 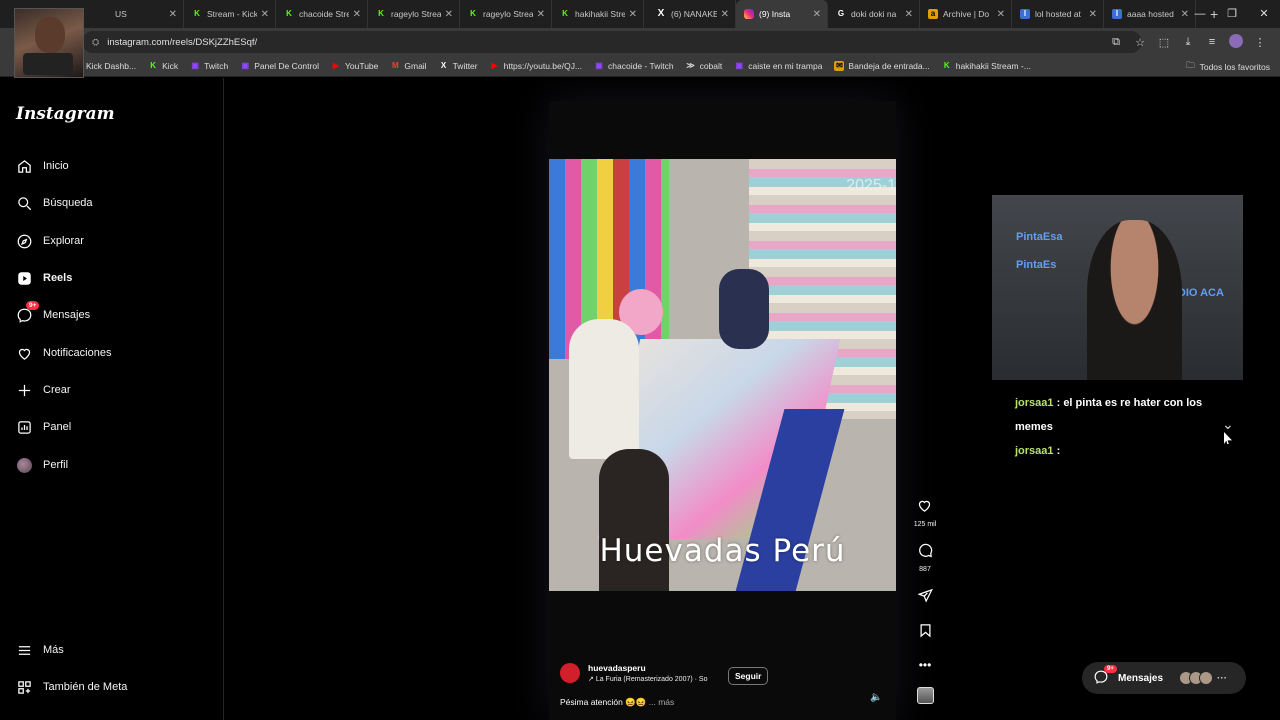 I want to click on extensions-icon: ⬚, so click(x=1164, y=42).